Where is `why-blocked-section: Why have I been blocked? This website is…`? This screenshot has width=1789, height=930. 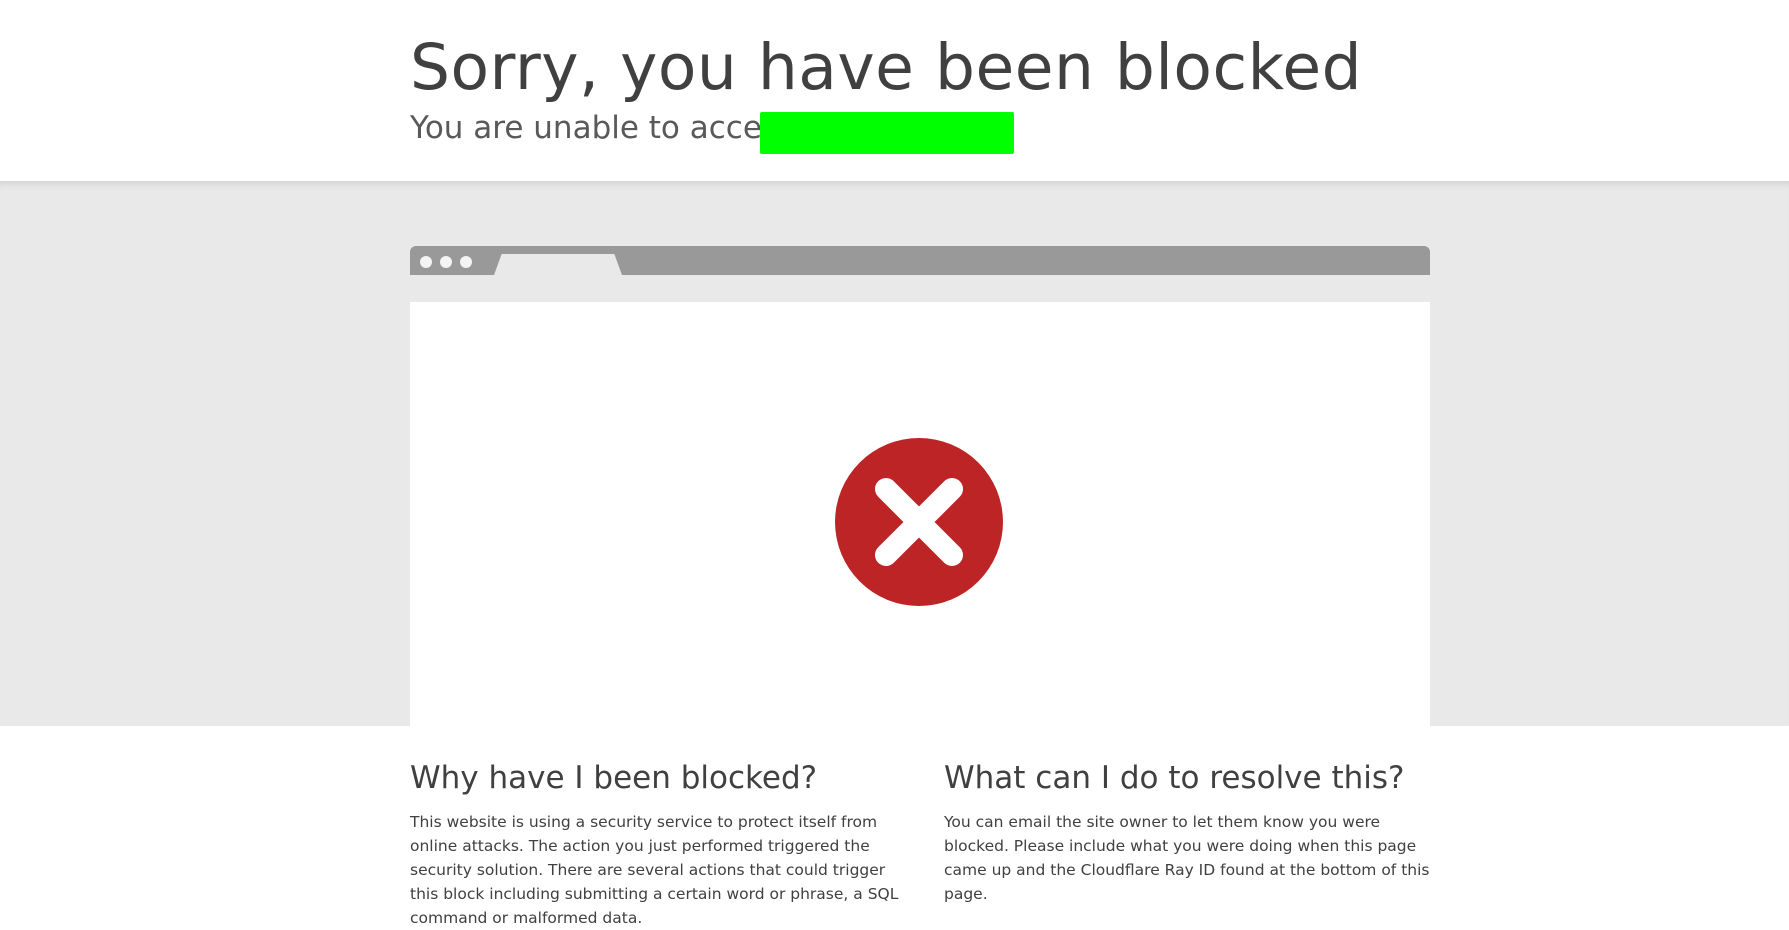
why-blocked-section: Why have I been blocked? This website is… is located at coordinates (655, 843).